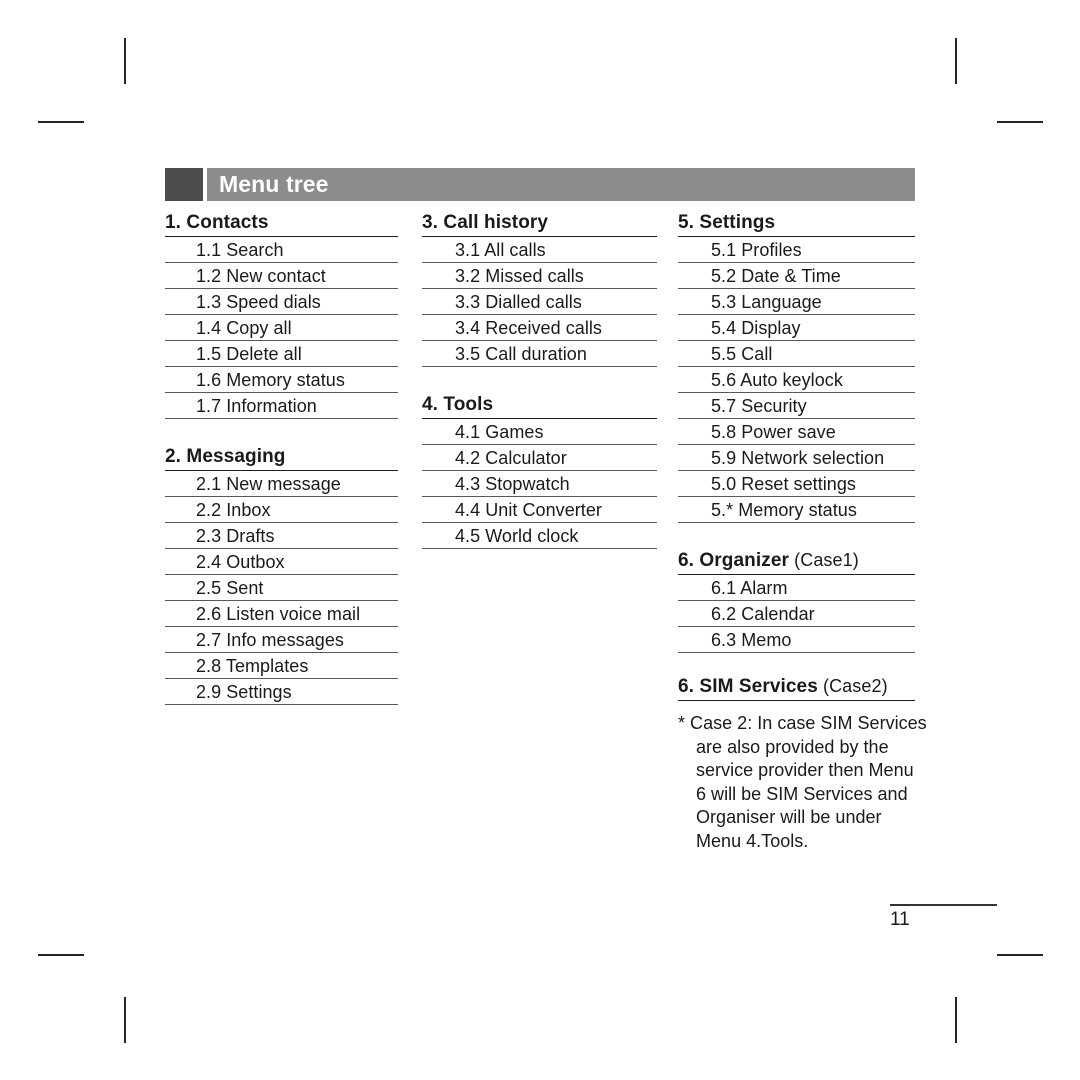  What do you see at coordinates (539, 250) in the screenshot?
I see `menu-item: 3.1 All calls` at bounding box center [539, 250].